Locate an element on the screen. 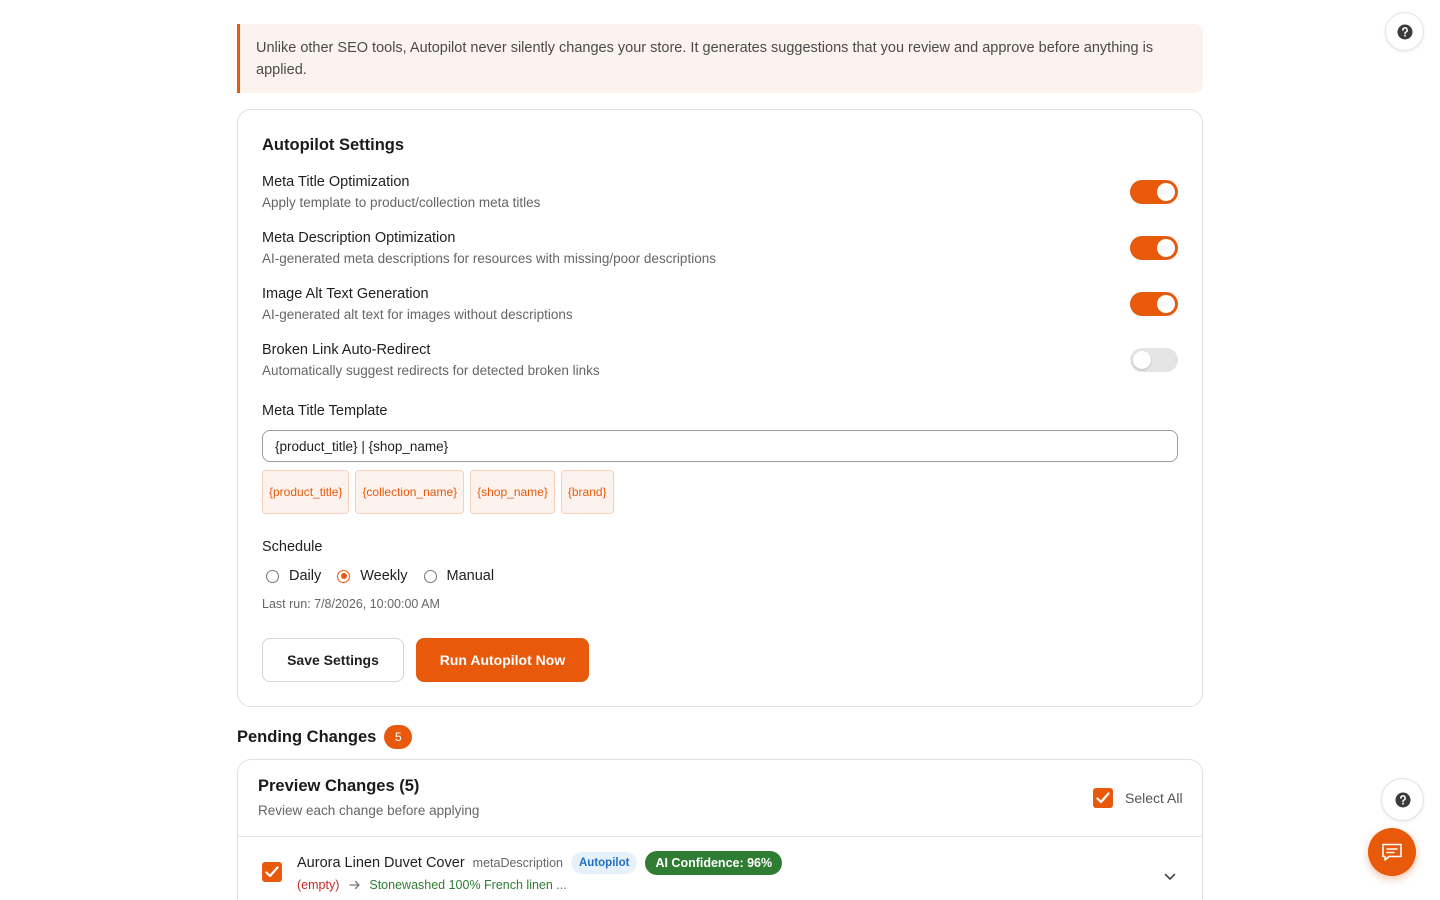 This screenshot has height=900, width=1440. schedule-radio-group: Daily Weekly Manual is located at coordinates (388, 576).